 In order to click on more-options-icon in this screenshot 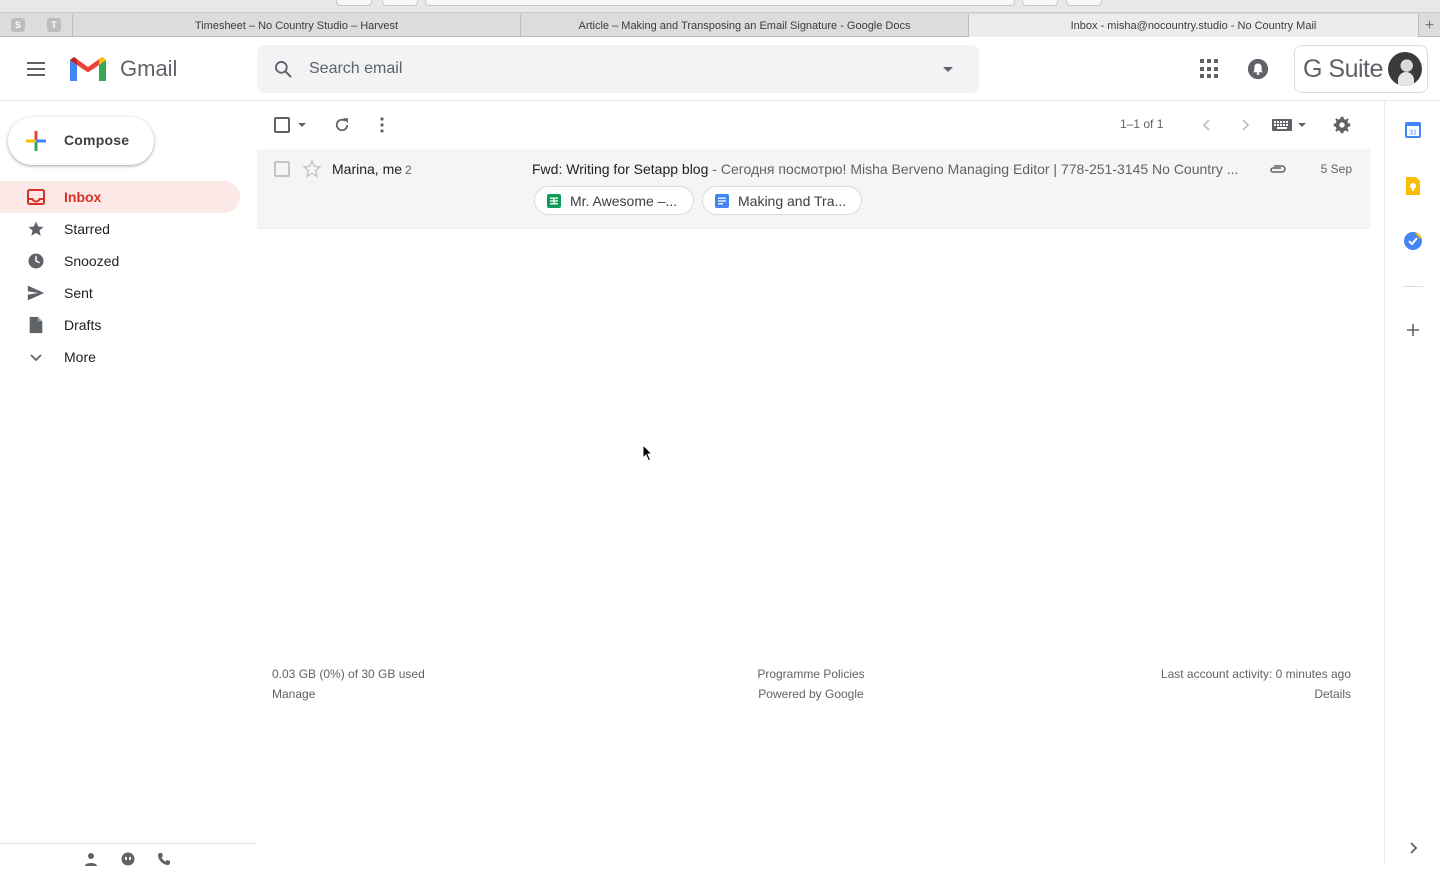, I will do `click(382, 125)`.